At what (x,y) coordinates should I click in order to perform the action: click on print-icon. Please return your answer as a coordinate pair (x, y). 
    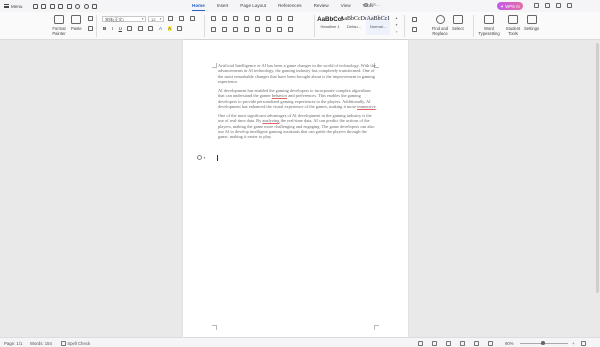
    Looking at the image, I should click on (60, 6).